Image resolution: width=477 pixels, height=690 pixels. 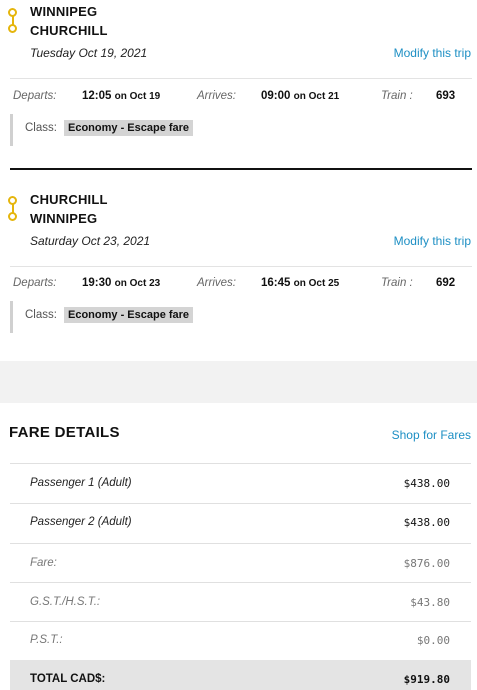 What do you see at coordinates (241, 169) in the screenshot?
I see `trip-separator` at bounding box center [241, 169].